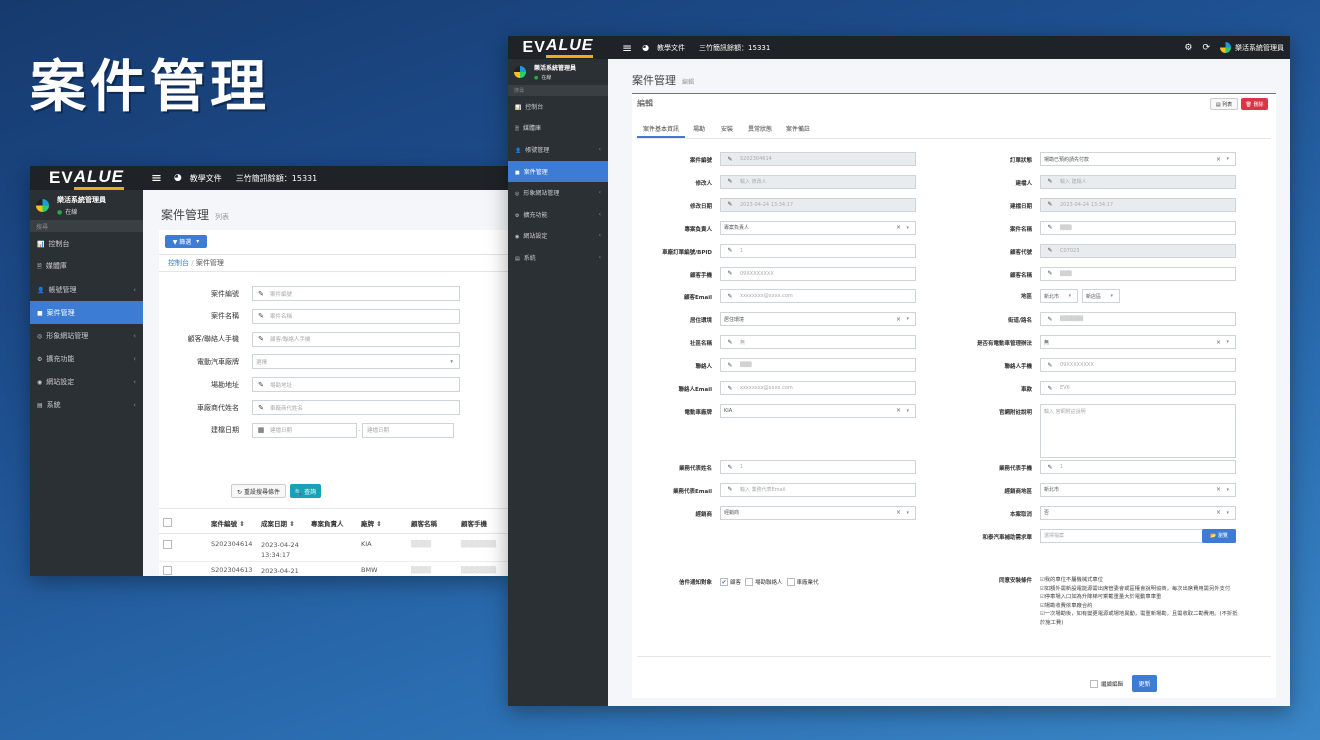  What do you see at coordinates (1140, 597) in the screenshot?
I see `agree-item: ☑停車場入口如為升降梯可乘載重量大於電動車車重` at bounding box center [1140, 597].